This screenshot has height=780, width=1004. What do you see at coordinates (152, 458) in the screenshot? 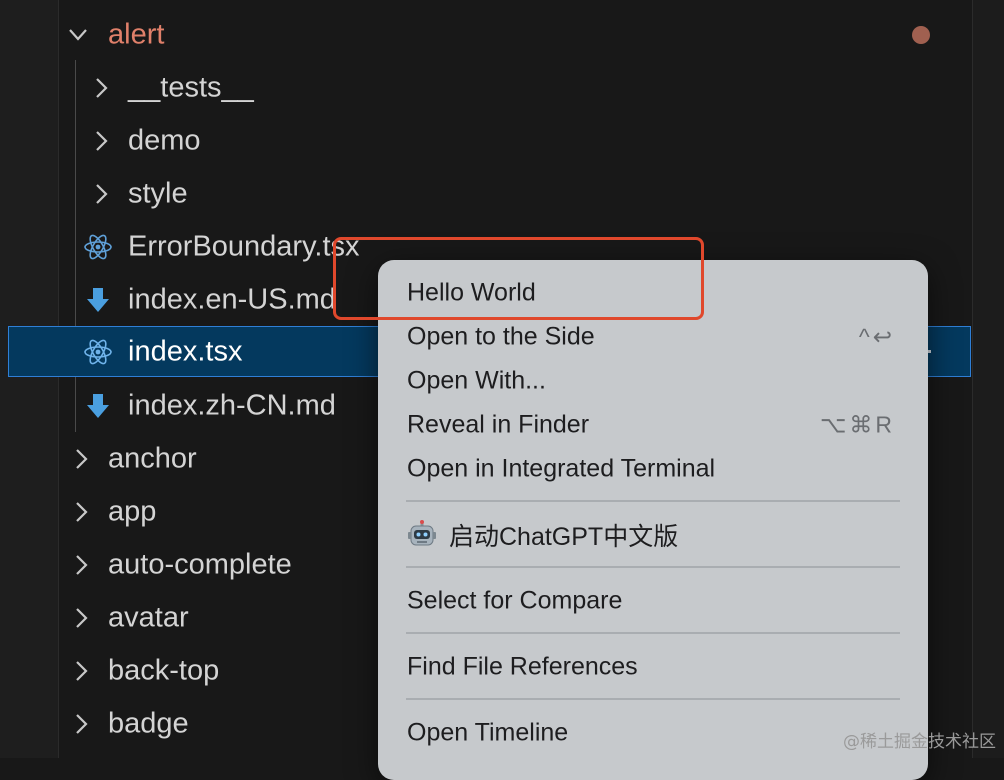
I see `tree-item-label: anchor` at bounding box center [152, 458].